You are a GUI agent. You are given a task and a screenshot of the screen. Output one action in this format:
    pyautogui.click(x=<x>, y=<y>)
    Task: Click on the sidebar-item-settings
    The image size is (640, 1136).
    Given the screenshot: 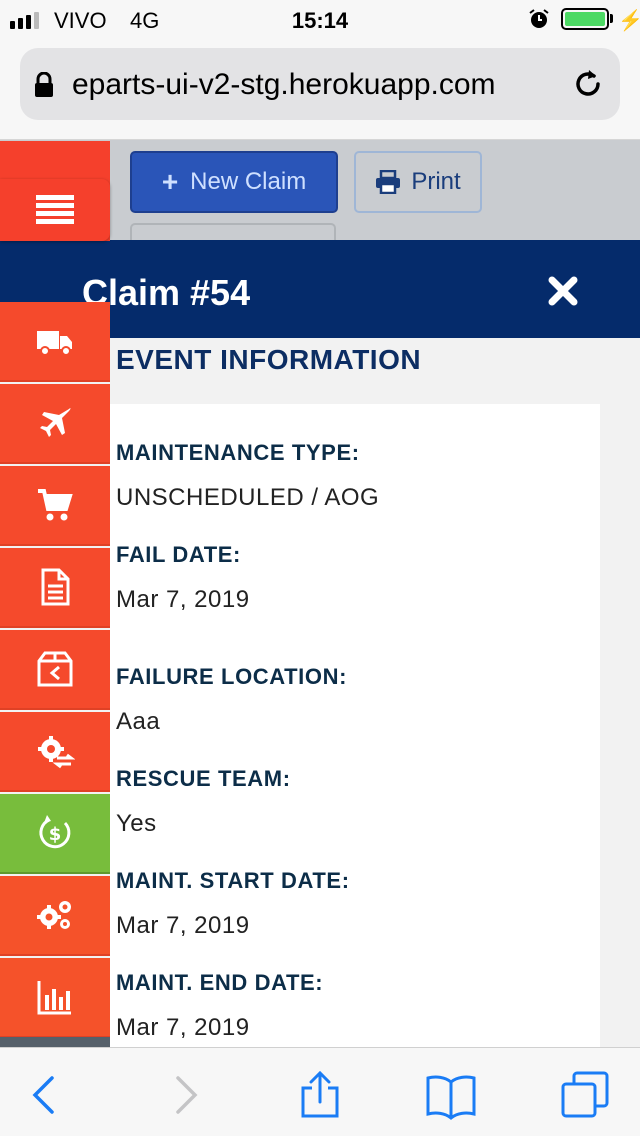 What is the action you would take?
    pyautogui.click(x=55, y=916)
    